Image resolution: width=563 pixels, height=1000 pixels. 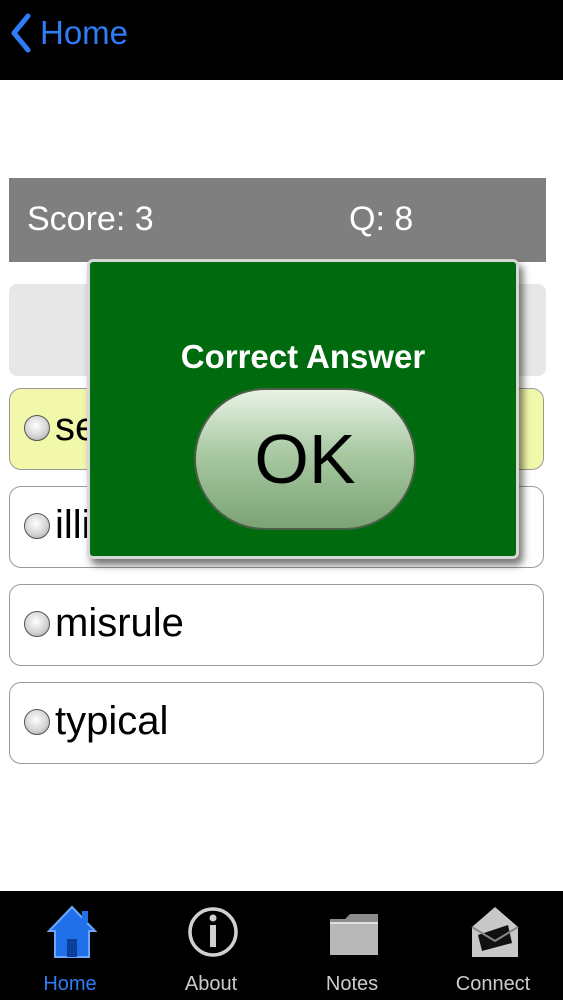 I want to click on answer-option: misrule, so click(x=276, y=625).